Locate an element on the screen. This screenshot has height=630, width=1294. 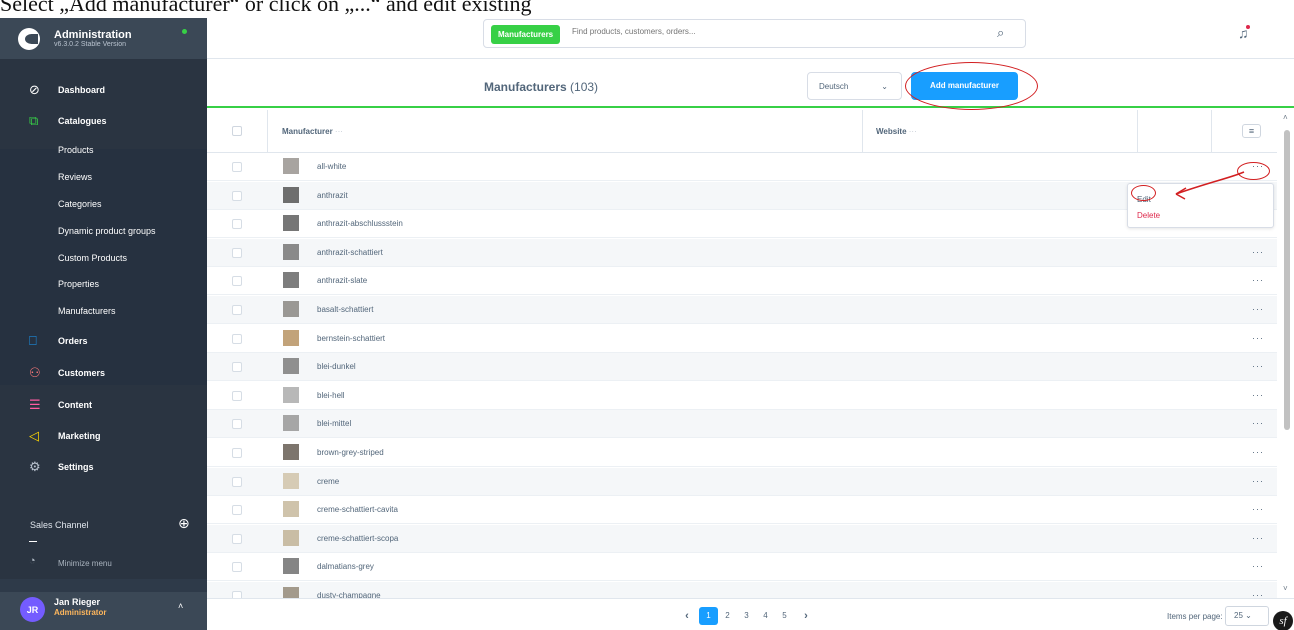
table-row: anthrazit-schattiert ··· is located at coordinates (742, 252).